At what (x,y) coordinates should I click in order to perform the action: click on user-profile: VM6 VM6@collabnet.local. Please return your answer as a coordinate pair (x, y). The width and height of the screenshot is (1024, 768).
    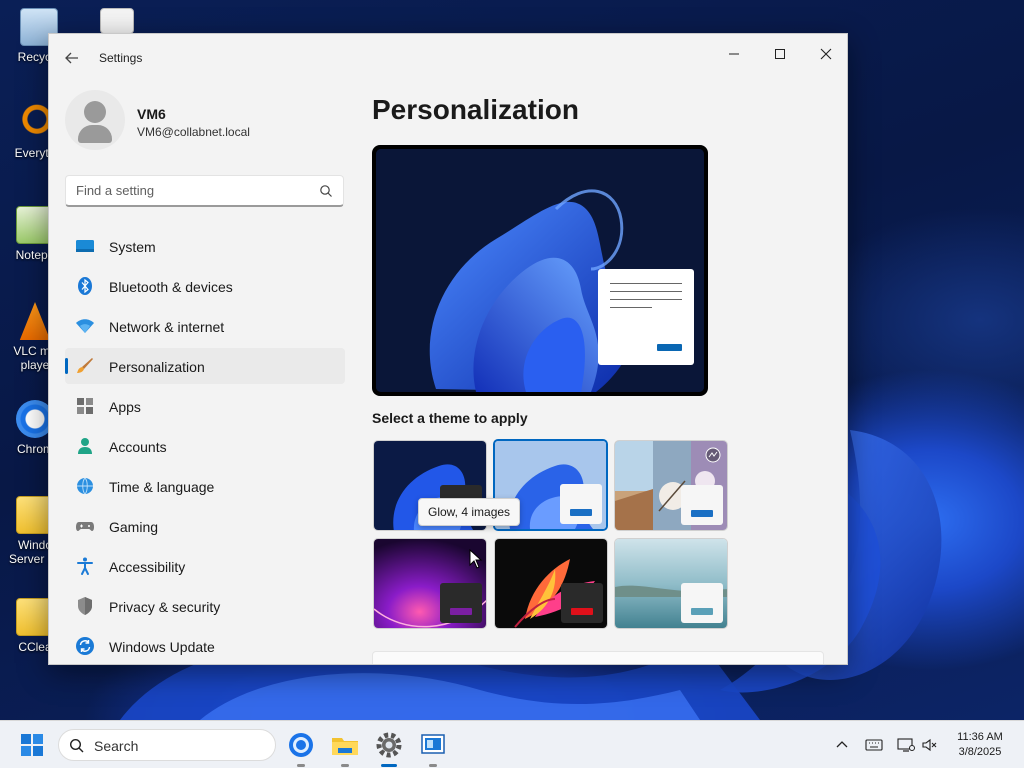
    Looking at the image, I should click on (210, 125).